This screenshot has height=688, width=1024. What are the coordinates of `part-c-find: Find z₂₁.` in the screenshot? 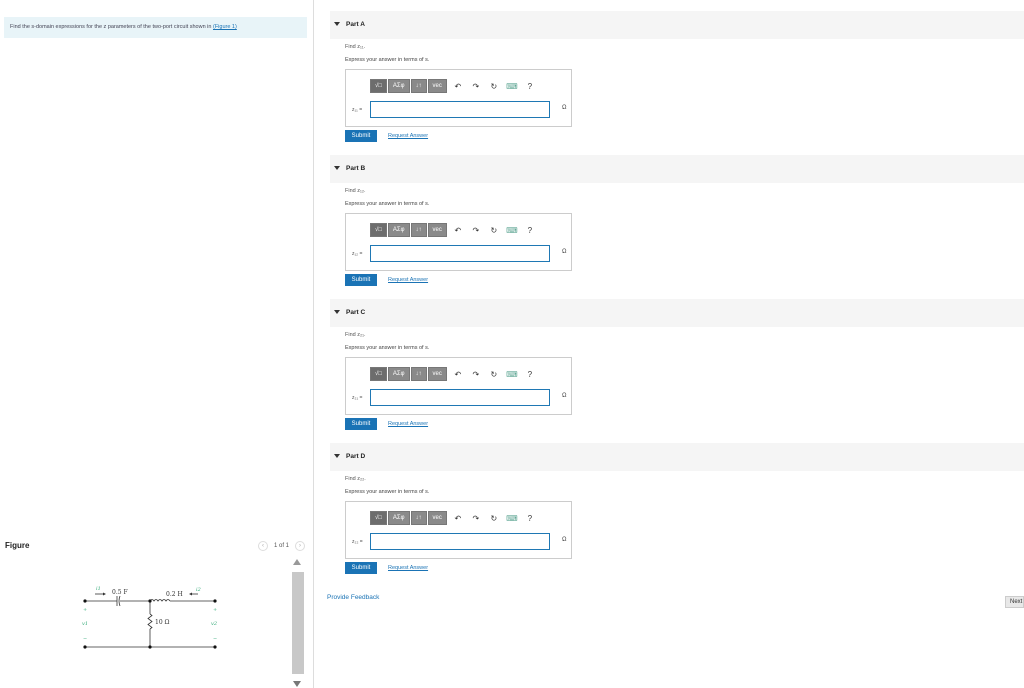 It's located at (355, 335).